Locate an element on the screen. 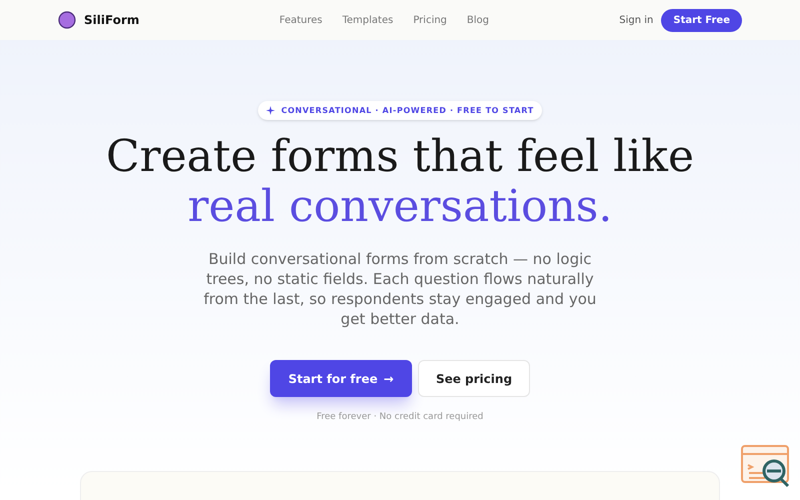 This screenshot has width=800, height=500. start-for-free-button: Start for free → is located at coordinates (341, 378).